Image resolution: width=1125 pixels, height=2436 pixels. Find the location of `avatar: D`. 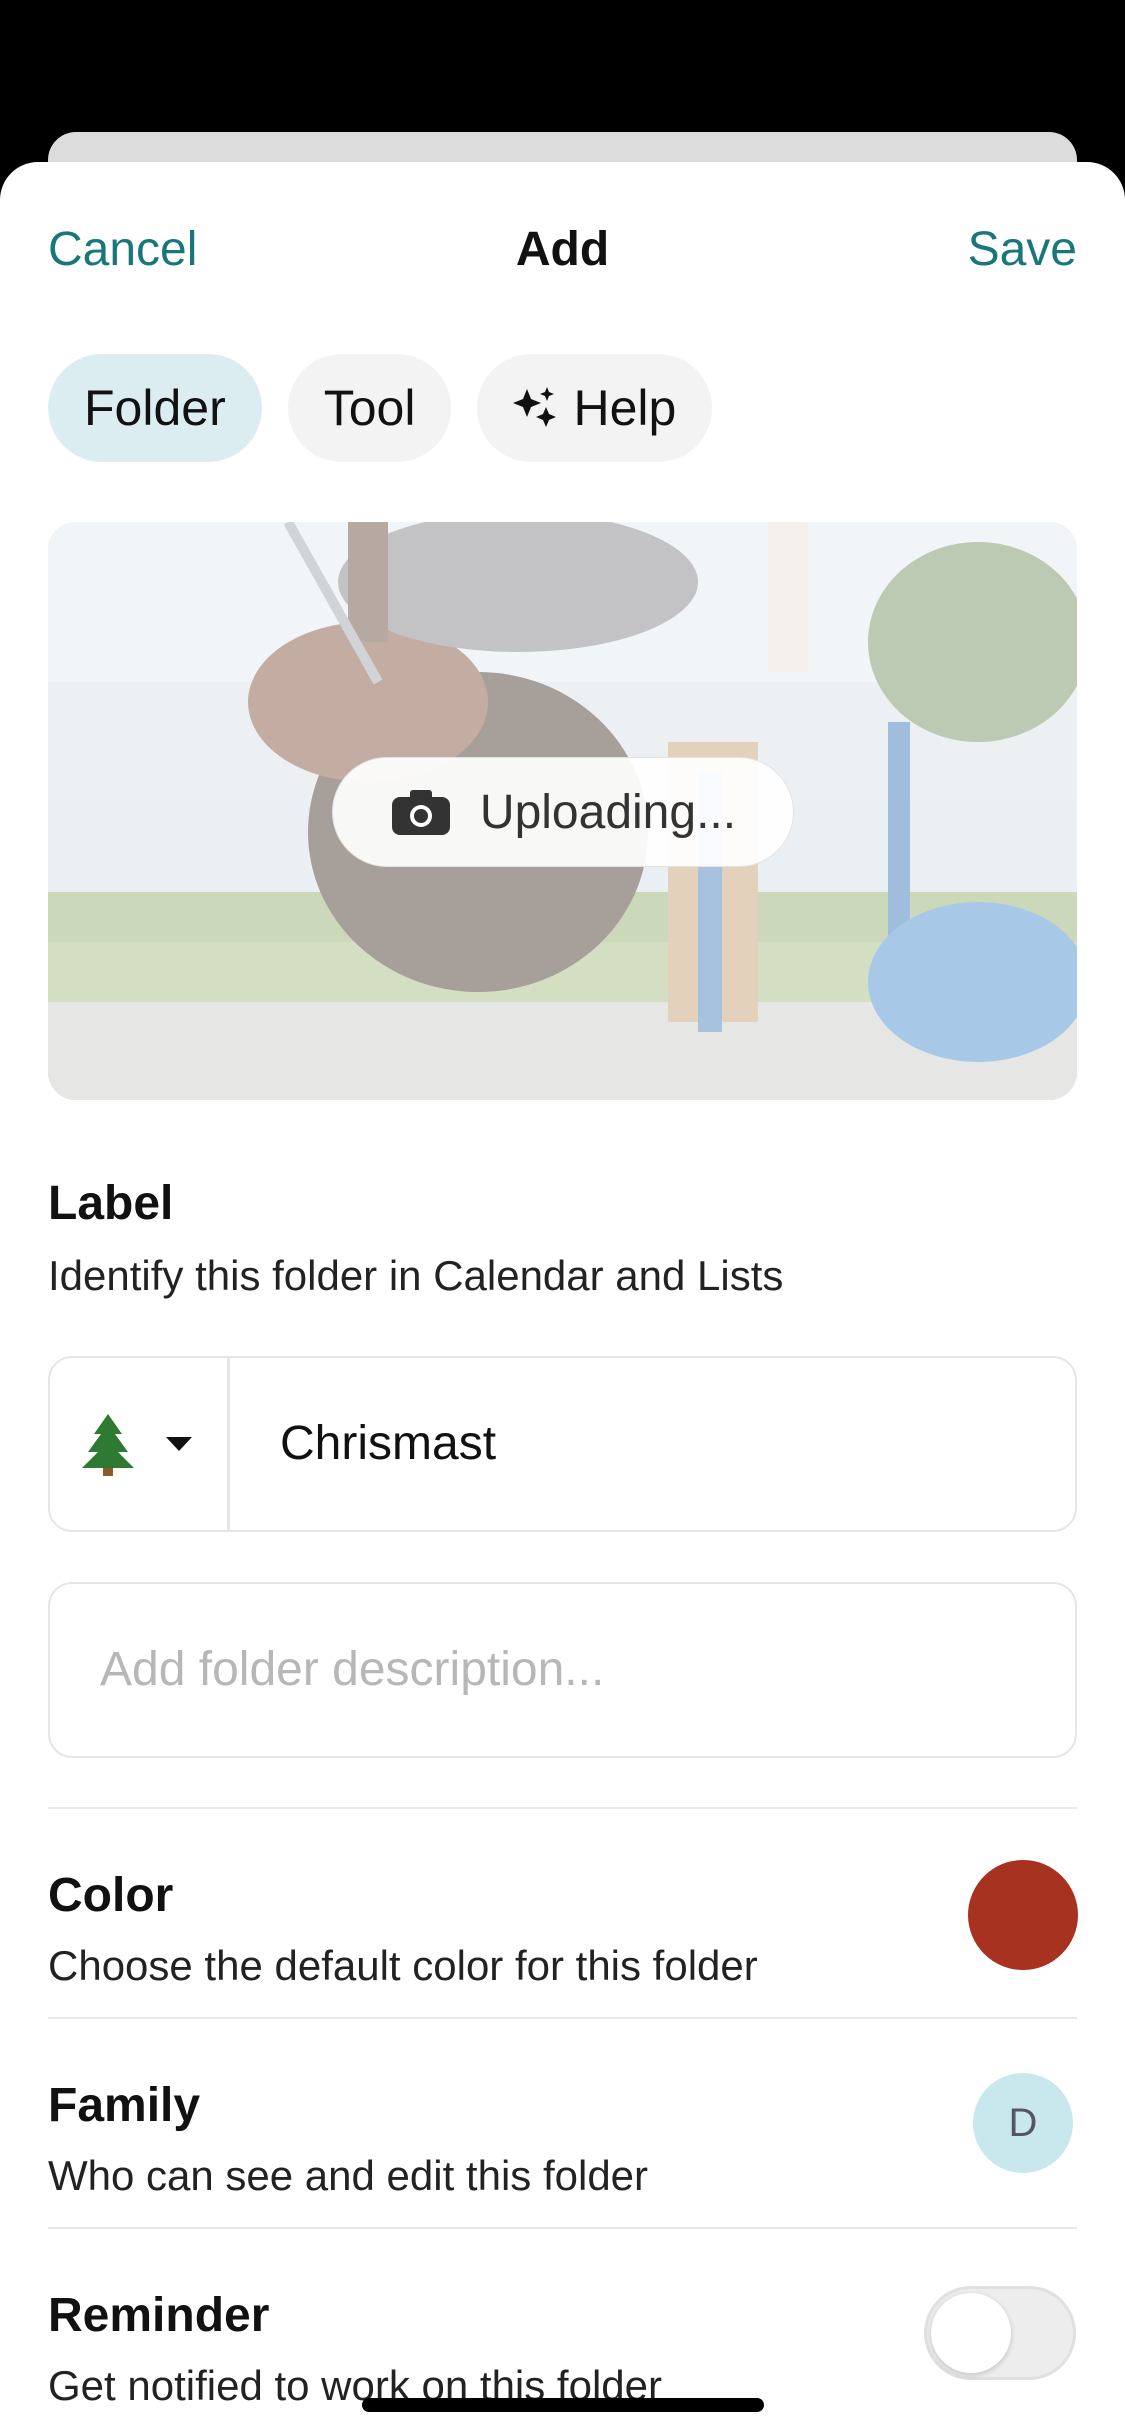

avatar: D is located at coordinates (1023, 2123).